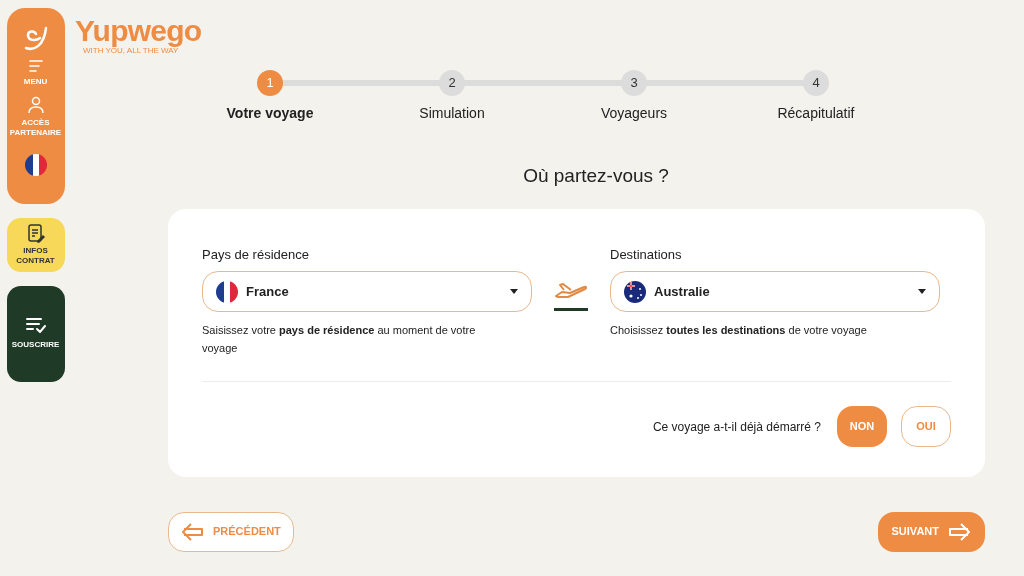 The width and height of the screenshot is (1024, 576). What do you see at coordinates (736, 427) in the screenshot?
I see `started-question: Ce voyage a-t-il déjà démarré ?` at bounding box center [736, 427].